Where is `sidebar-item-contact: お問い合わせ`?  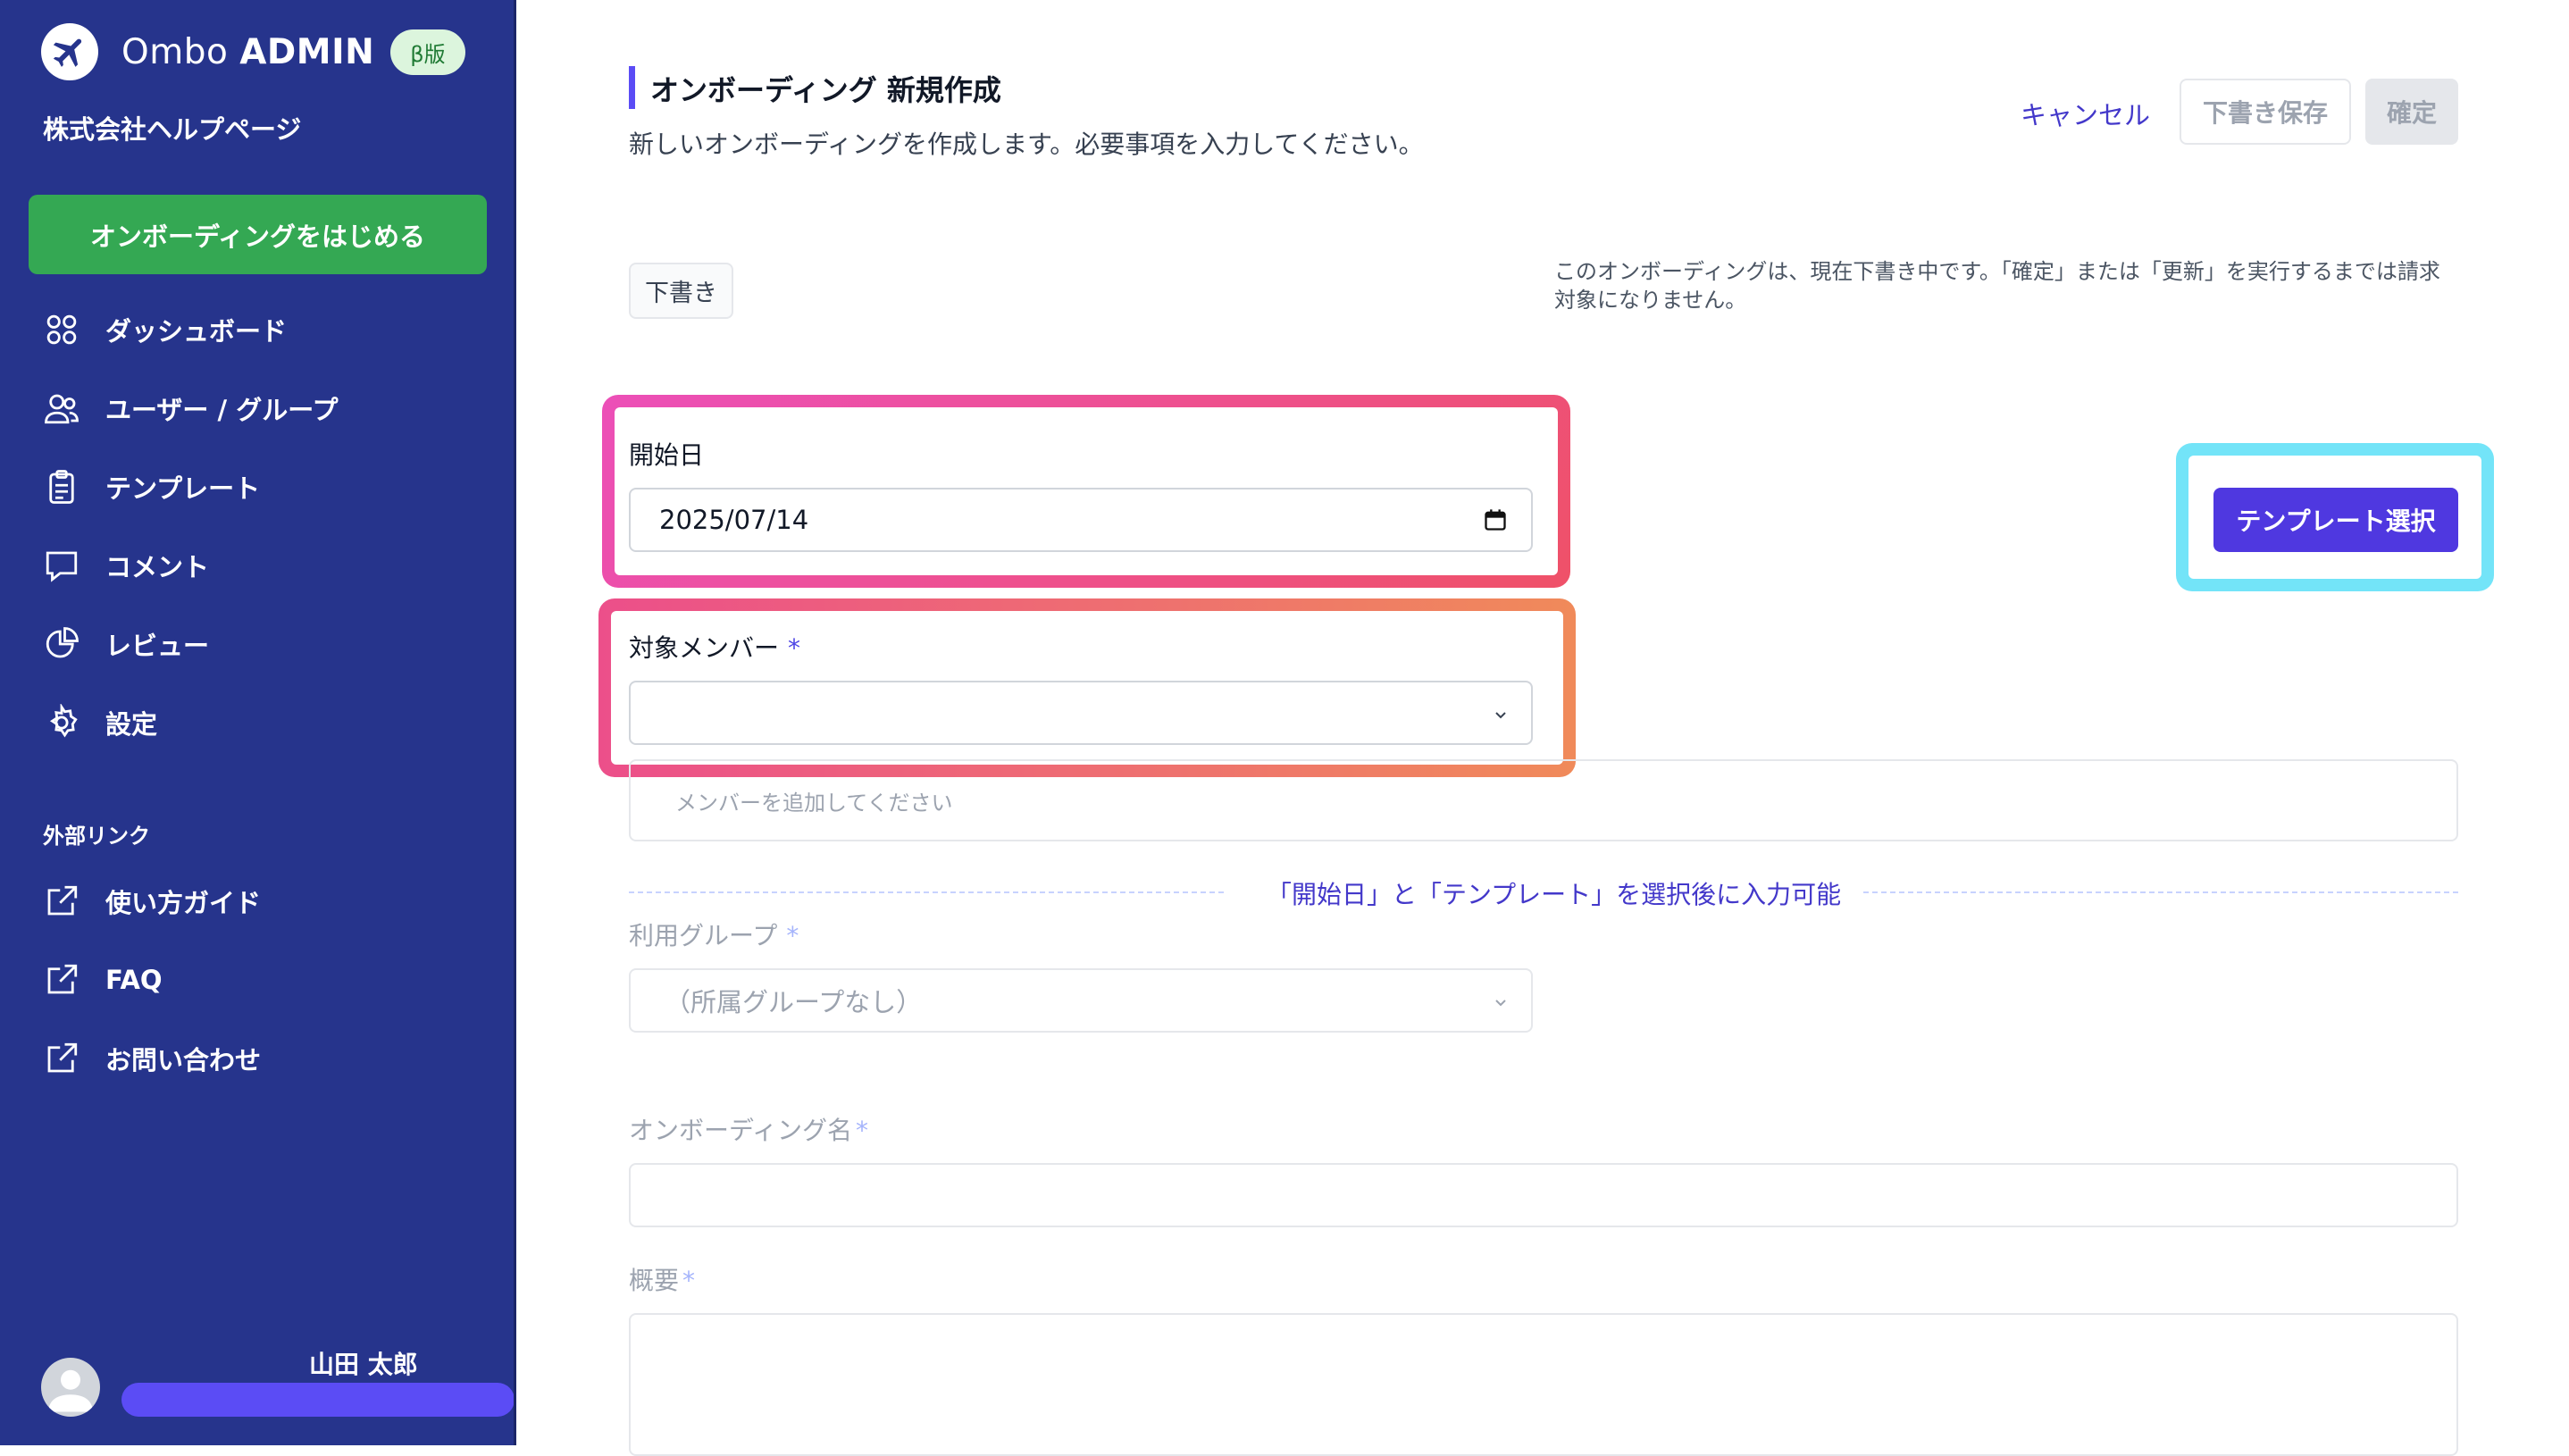
sidebar-item-contact: お問い合わせ is located at coordinates (152, 1058).